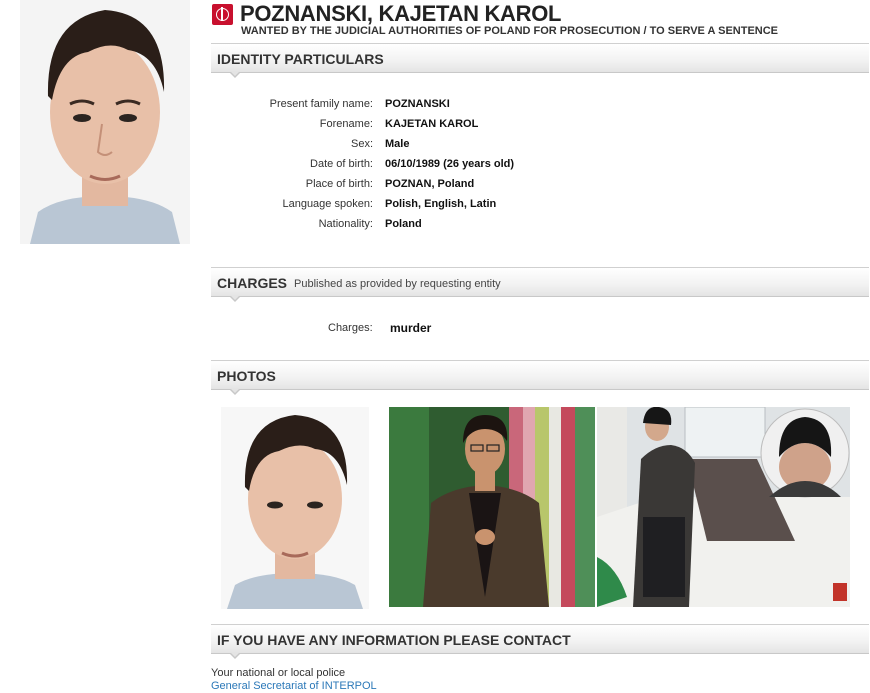  Describe the element at coordinates (511, 188) in the screenshot. I see `identity-row: Place of birth: POZNAN, Poland` at that location.